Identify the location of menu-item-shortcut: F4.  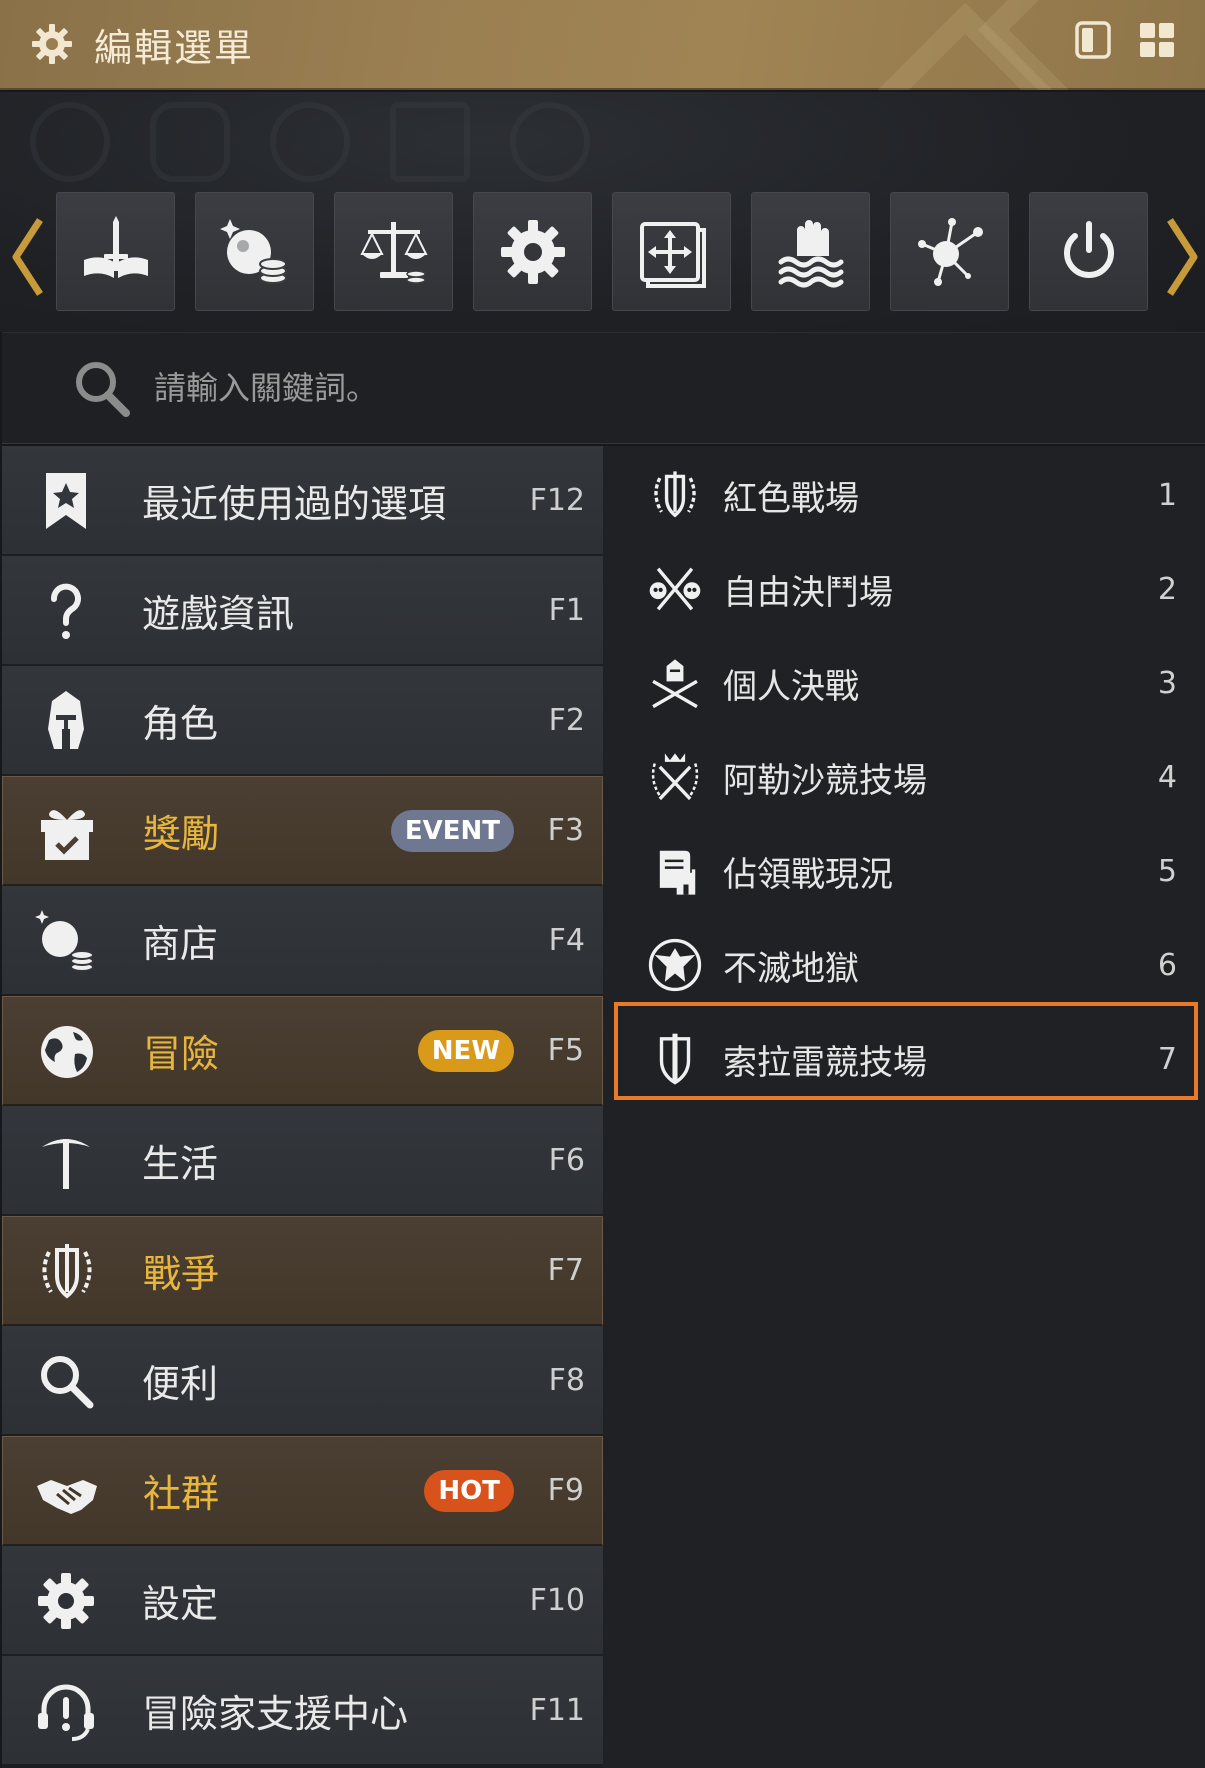
(566, 940).